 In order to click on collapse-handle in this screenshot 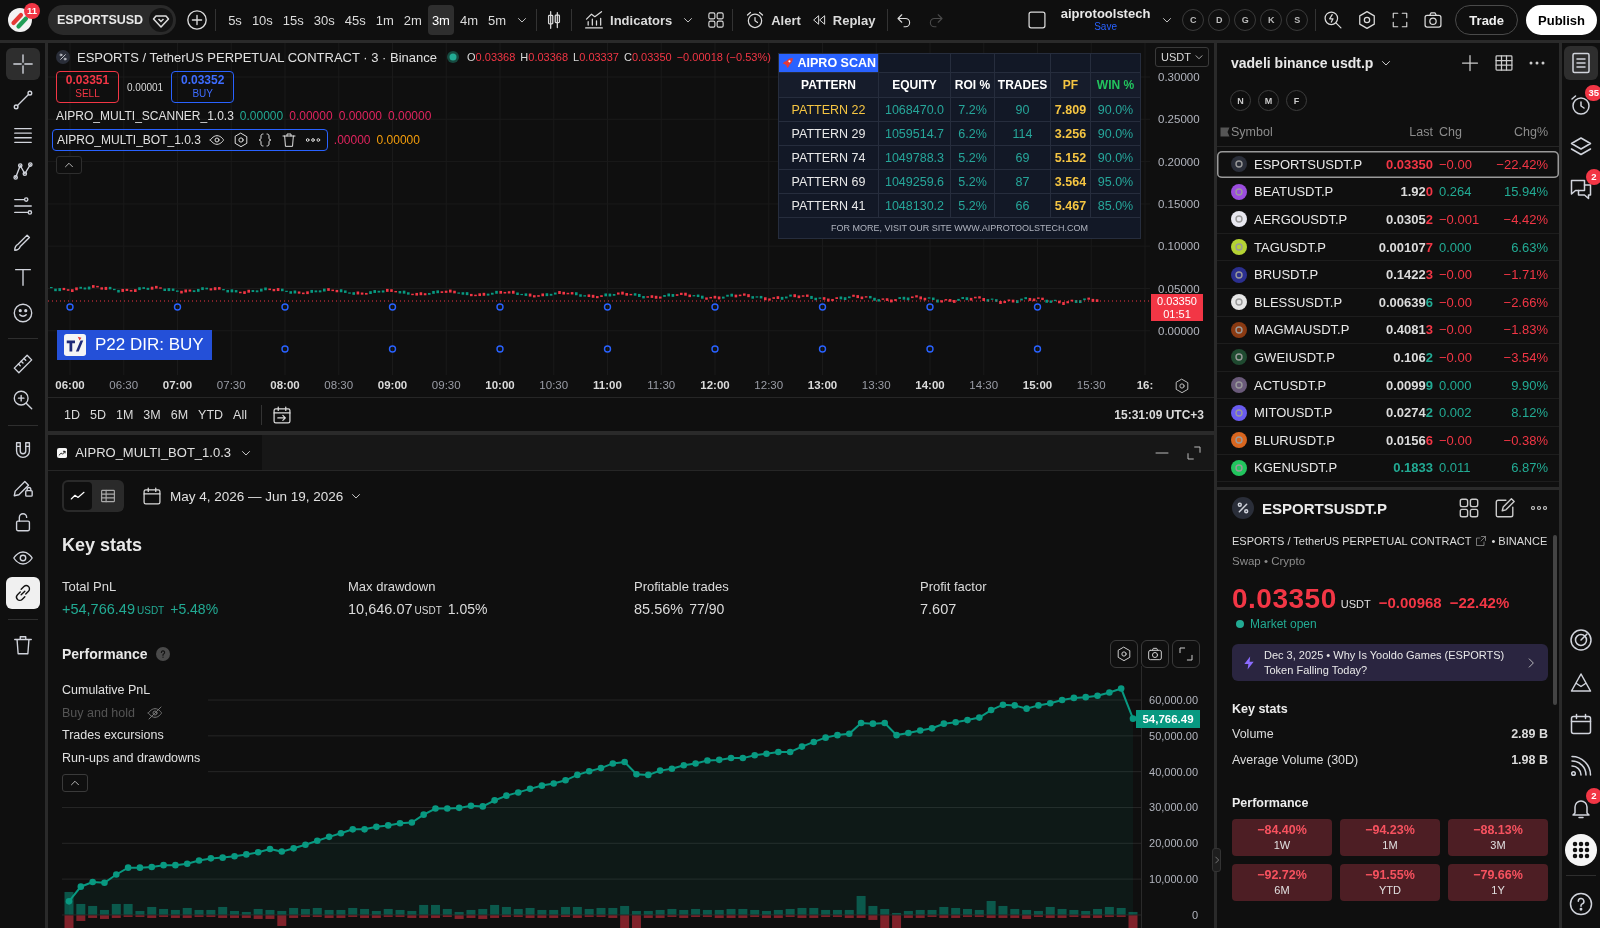, I will do `click(1216, 860)`.